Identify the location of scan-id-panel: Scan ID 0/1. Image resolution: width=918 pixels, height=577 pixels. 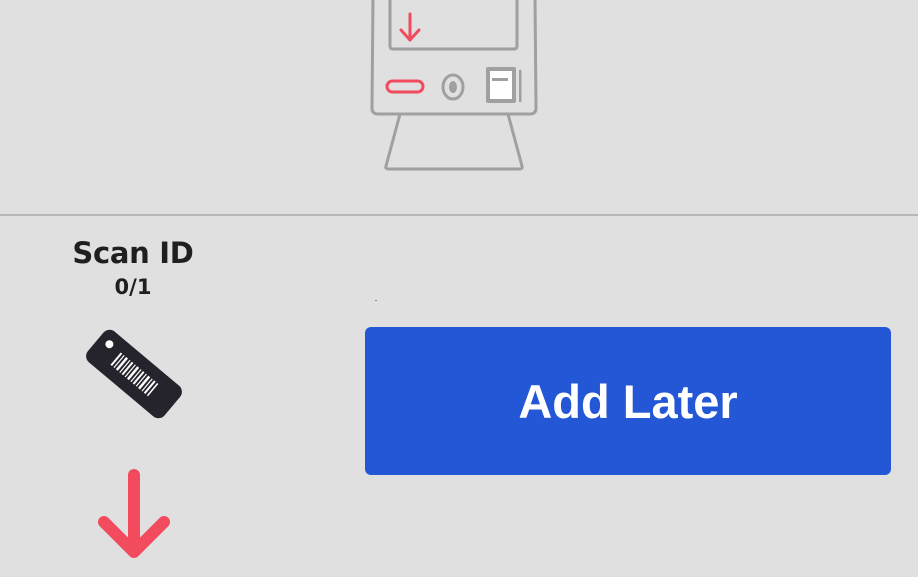
(133, 266).